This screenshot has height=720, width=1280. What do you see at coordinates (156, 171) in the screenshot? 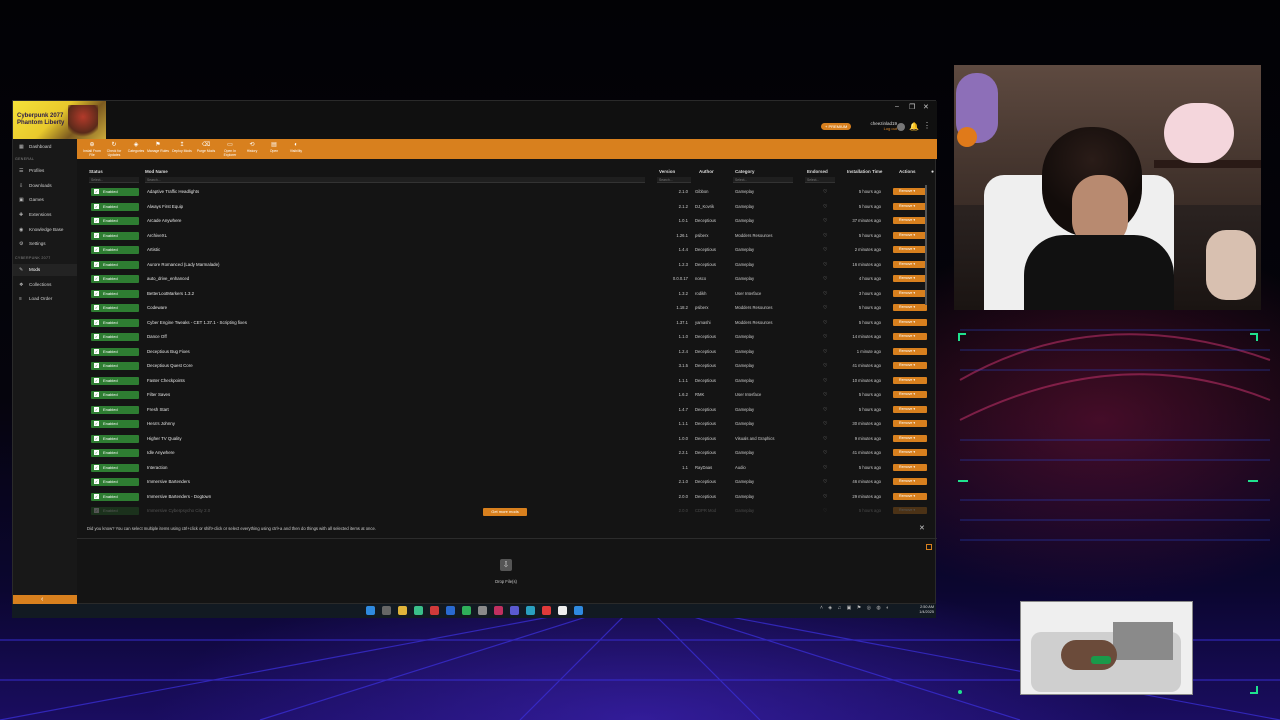
I see `column-header-mod-name: Mod Name` at bounding box center [156, 171].